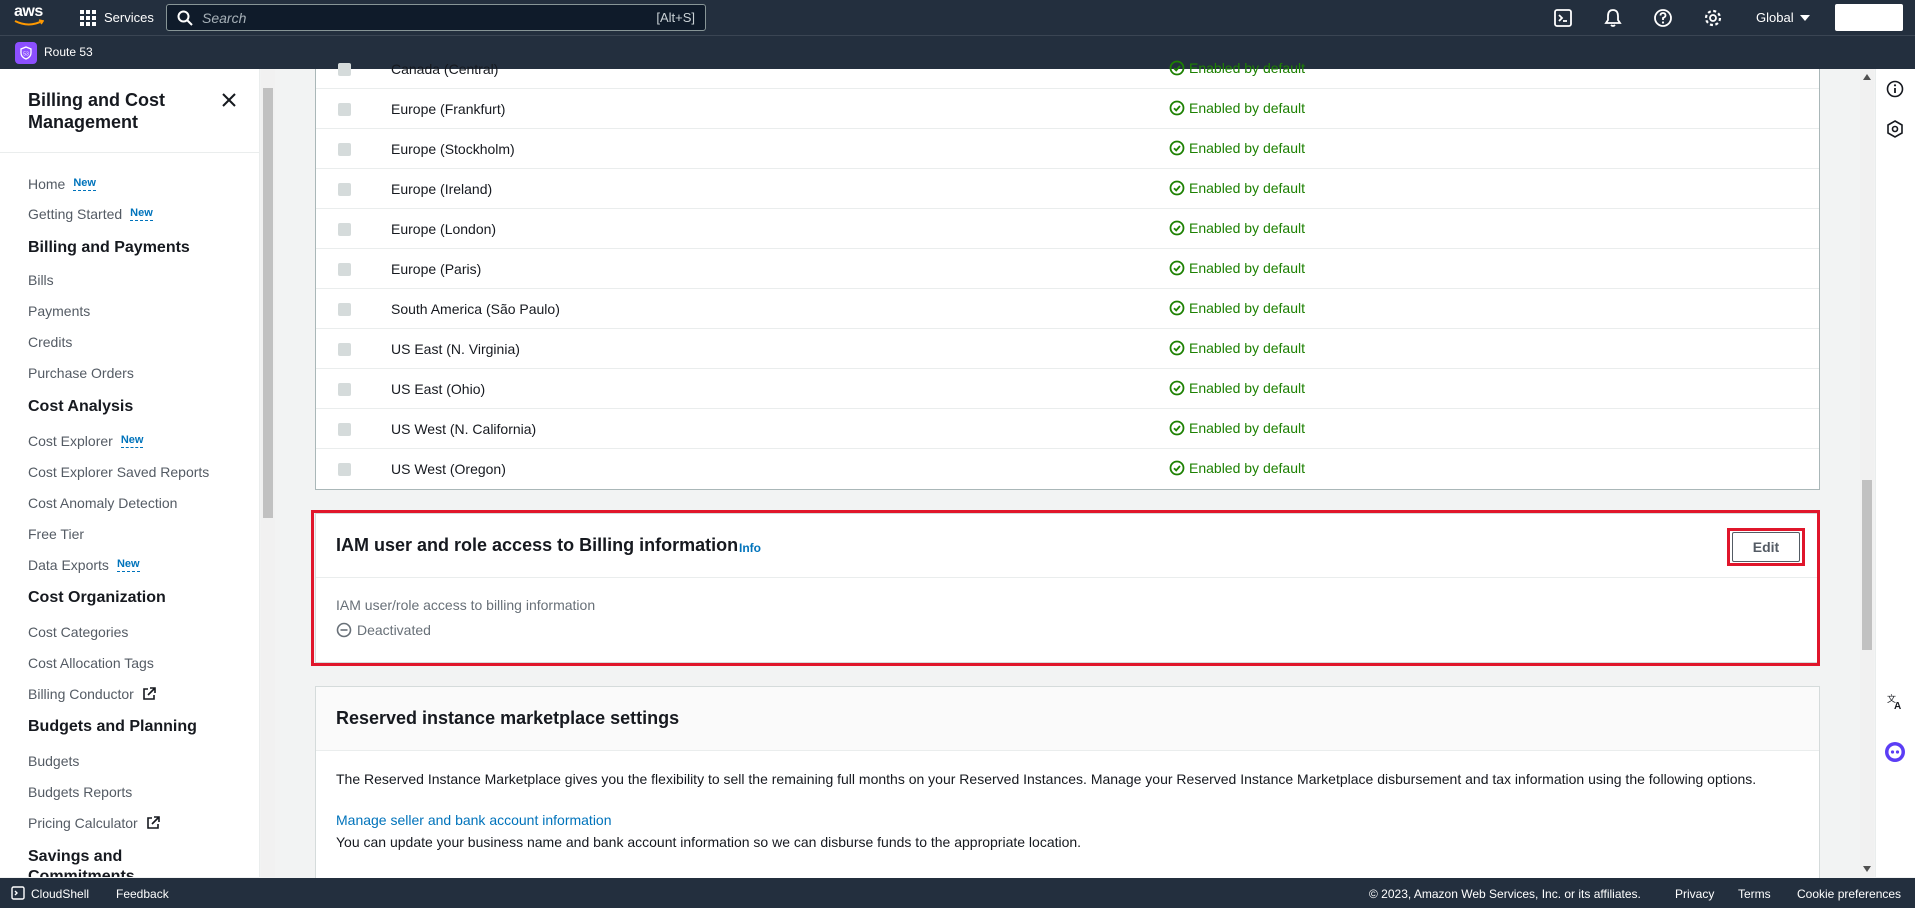 The image size is (1915, 908). I want to click on table-row: Europe (Ireland) Enabled by default, so click(1067, 189).